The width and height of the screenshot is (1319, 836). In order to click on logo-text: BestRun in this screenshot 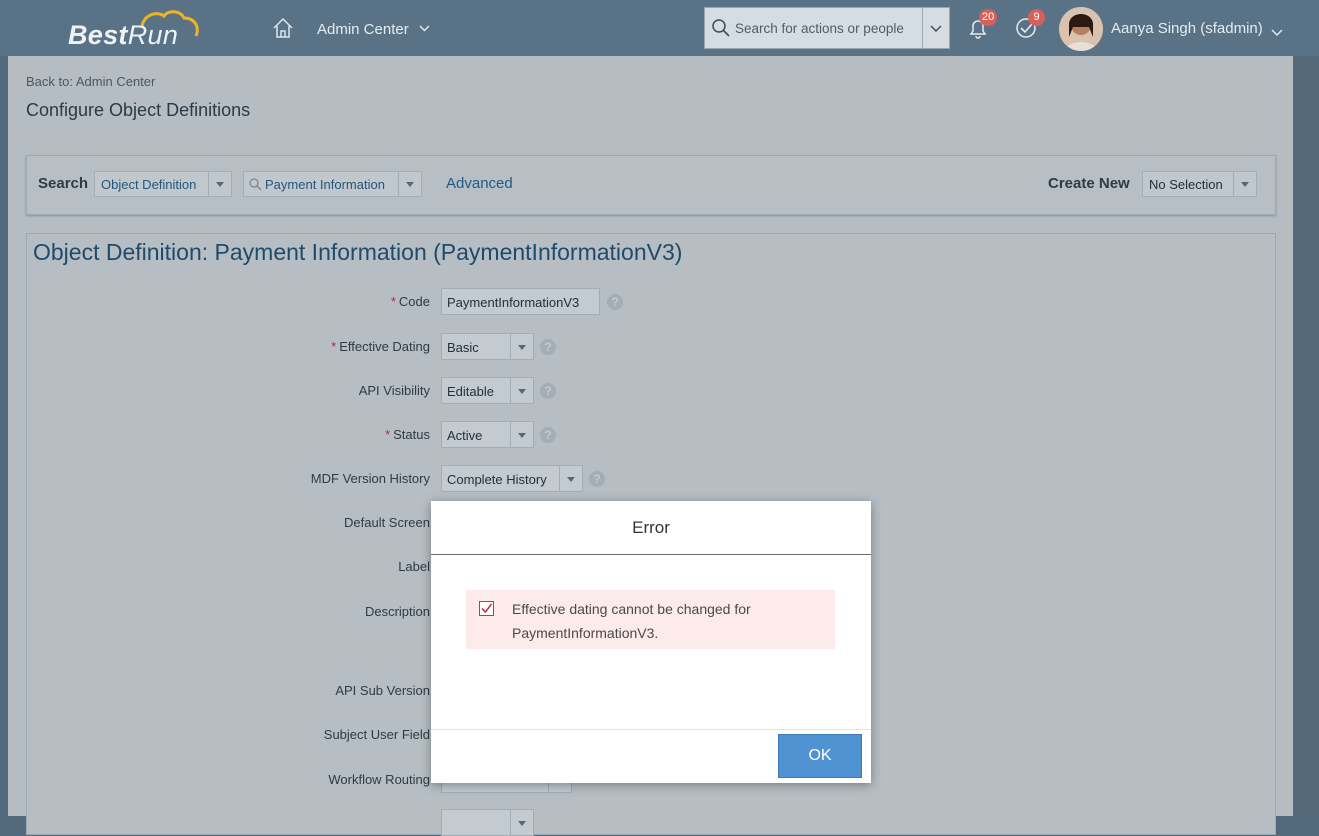, I will do `click(123, 35)`.